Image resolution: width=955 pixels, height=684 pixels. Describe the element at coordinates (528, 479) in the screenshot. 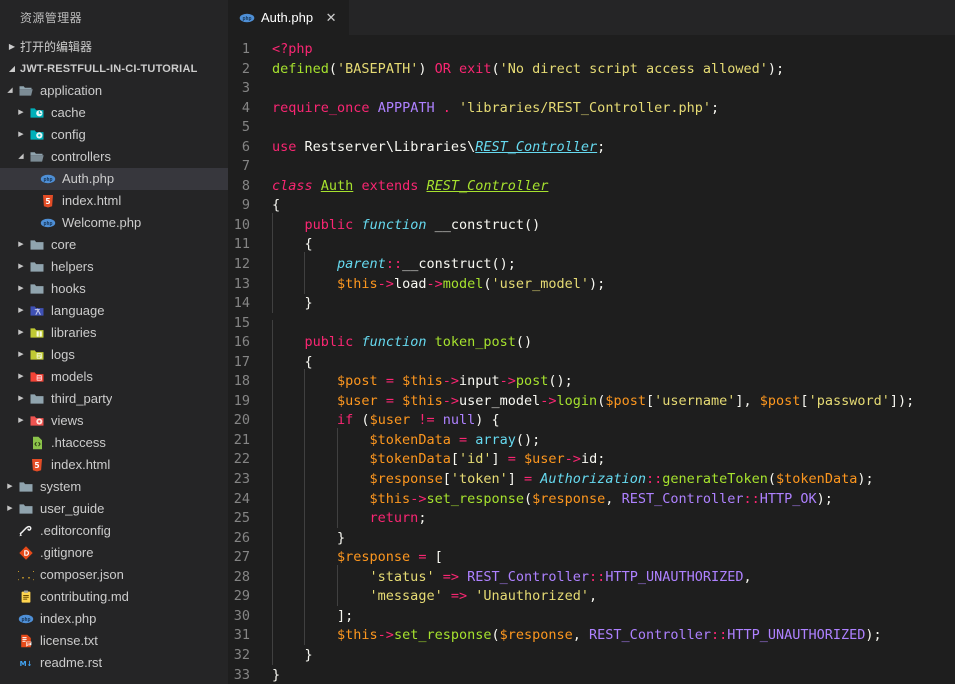

I see `code-token: =` at that location.